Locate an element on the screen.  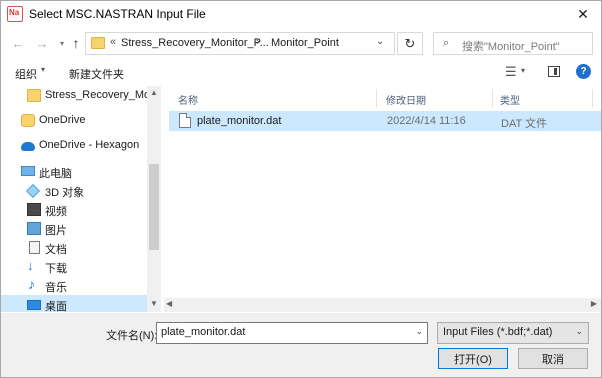
back-button: ← is located at coordinates (18, 43).